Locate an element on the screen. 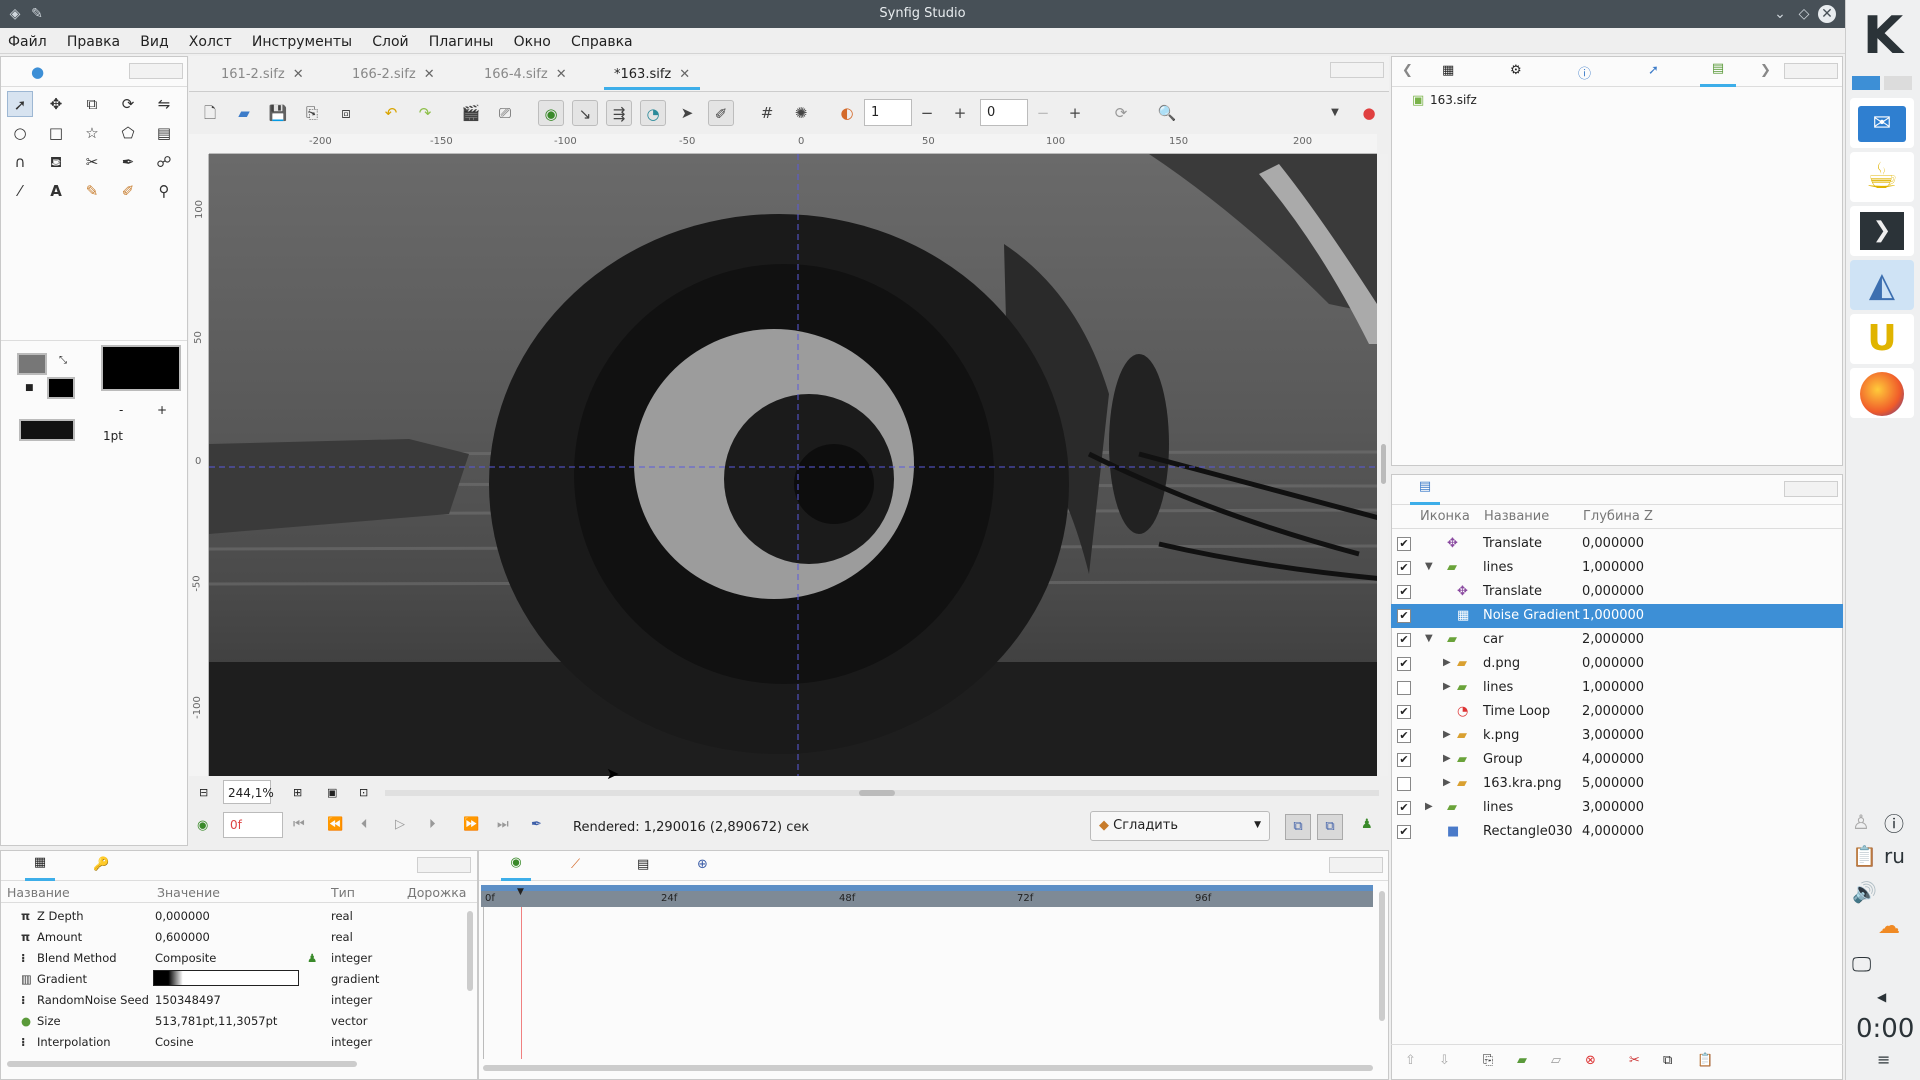 The height and width of the screenshot is (1080, 1920). duplicate-layer-icon: ⎘ is located at coordinates (1488, 1060).